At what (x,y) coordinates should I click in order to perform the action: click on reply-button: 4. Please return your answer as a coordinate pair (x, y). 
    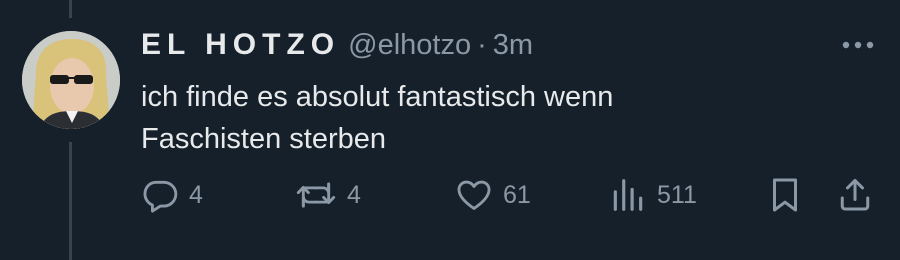
    Looking at the image, I should click on (172, 195).